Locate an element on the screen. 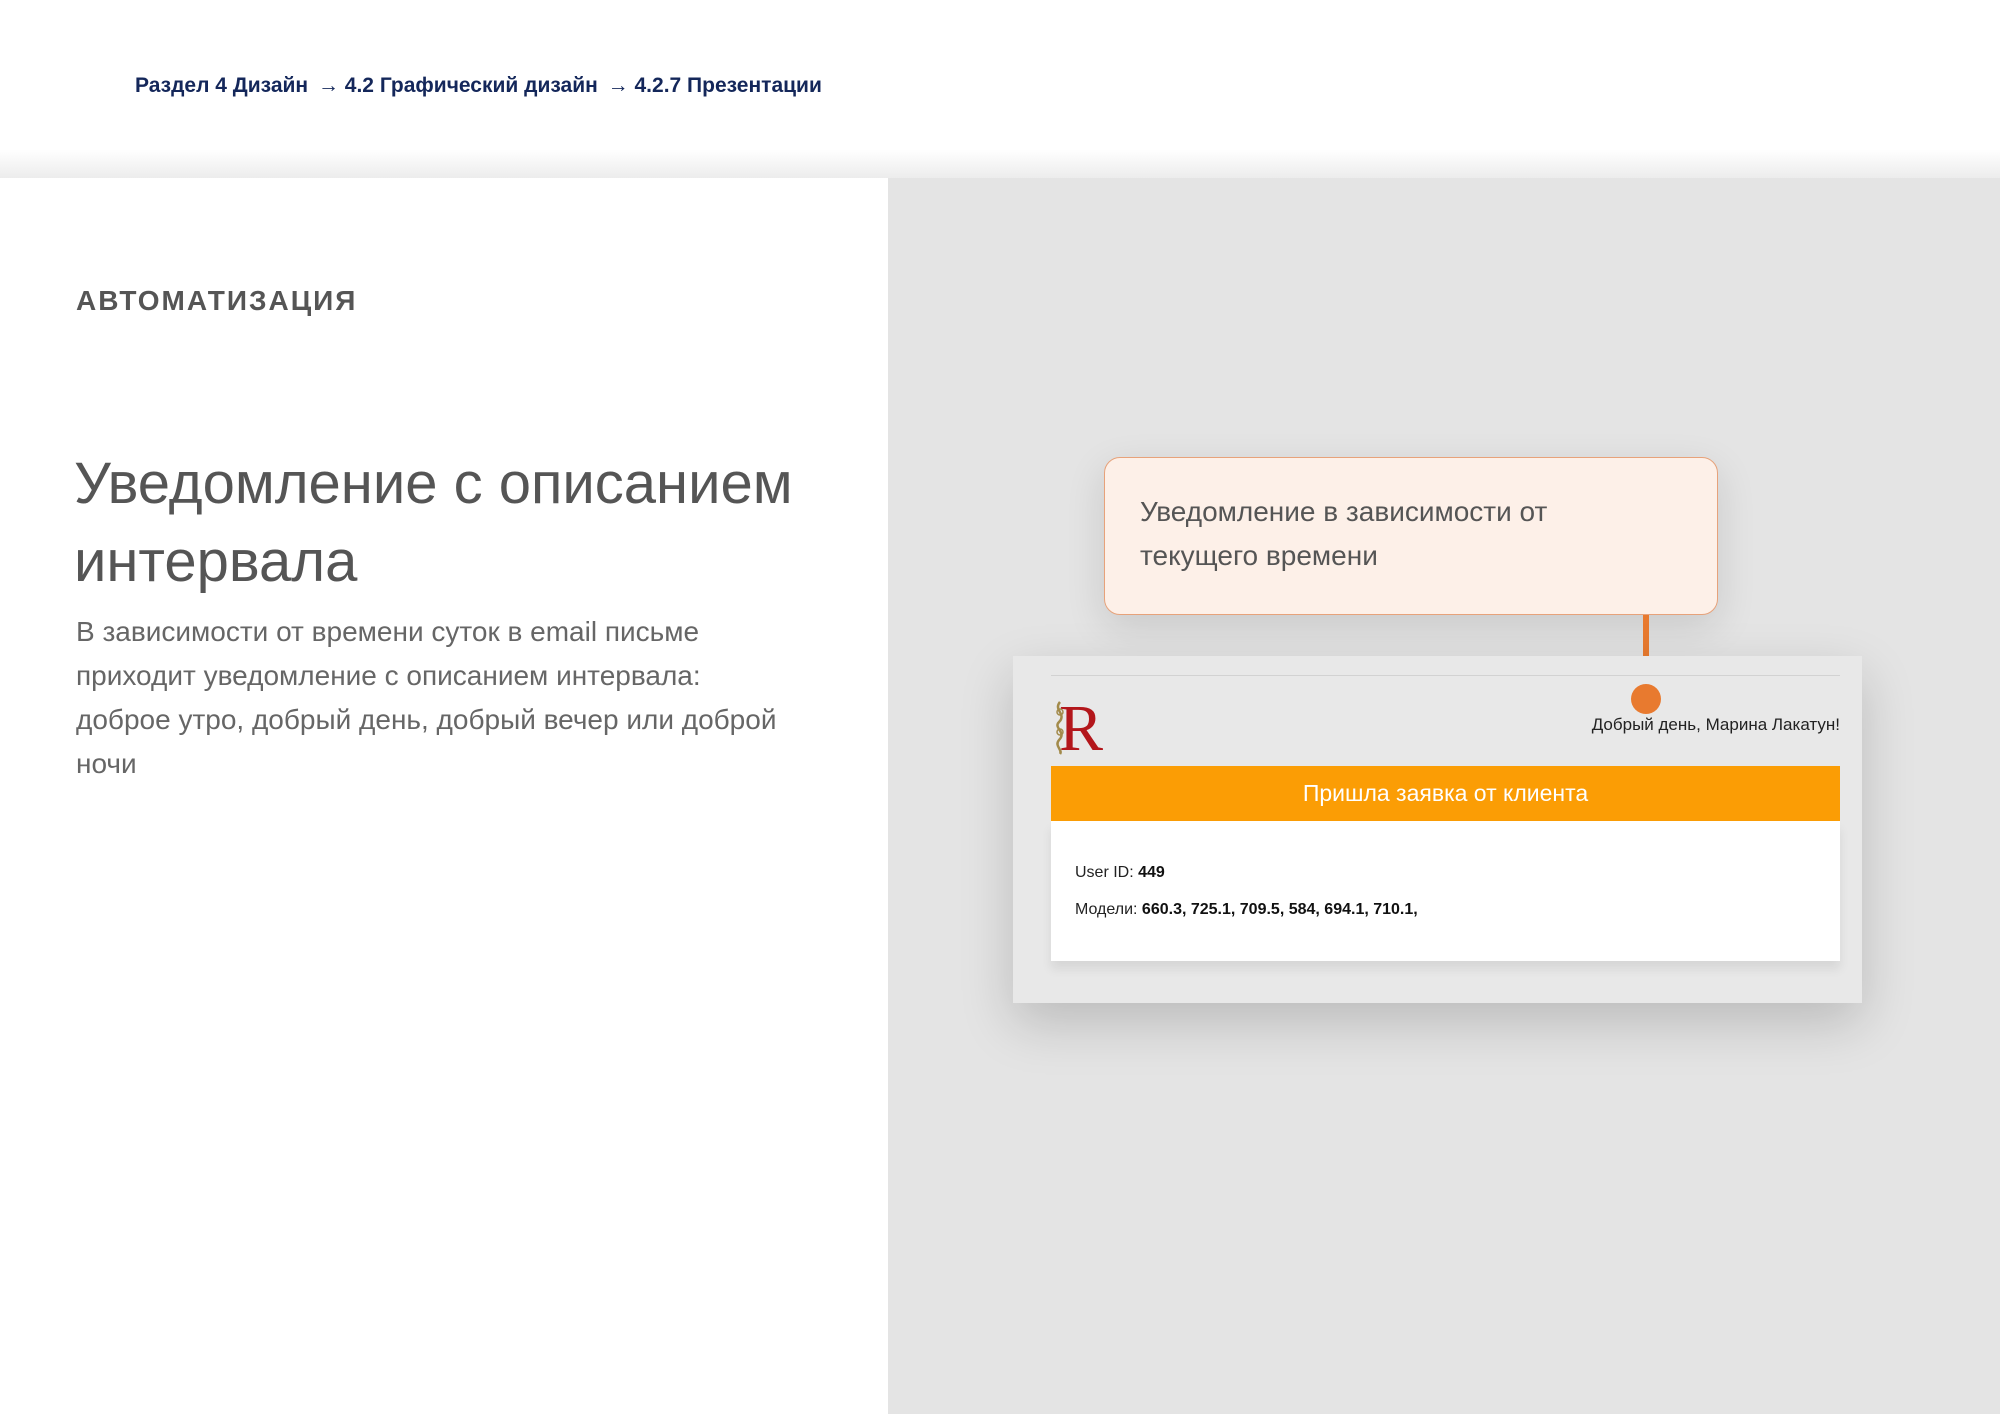 The image size is (2000, 1414). models-value: 660.3, 725.1, 709.5, 584, 694.1, 710.1, is located at coordinates (1279, 909).